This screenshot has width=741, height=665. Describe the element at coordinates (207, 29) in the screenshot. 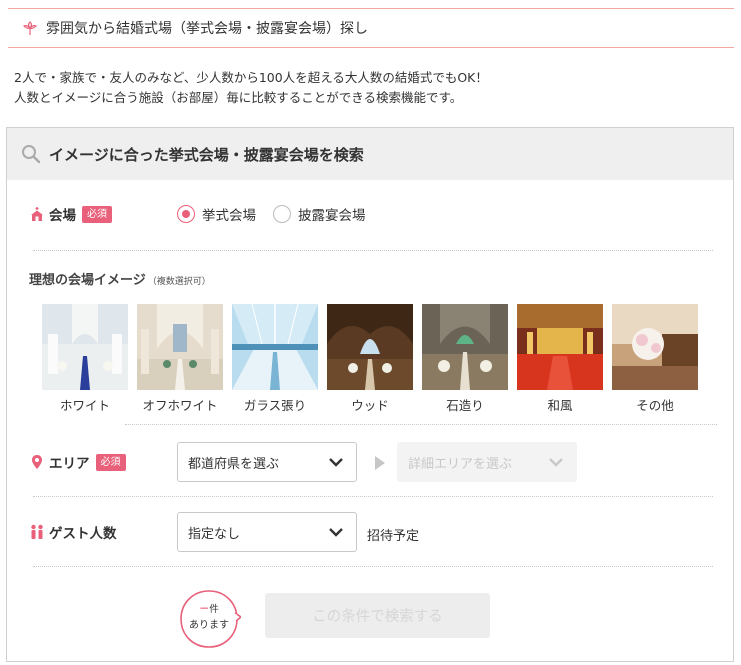

I see `page-title: 雰囲気から結婚式場（挙式会場・披露宴会場）探し` at that location.